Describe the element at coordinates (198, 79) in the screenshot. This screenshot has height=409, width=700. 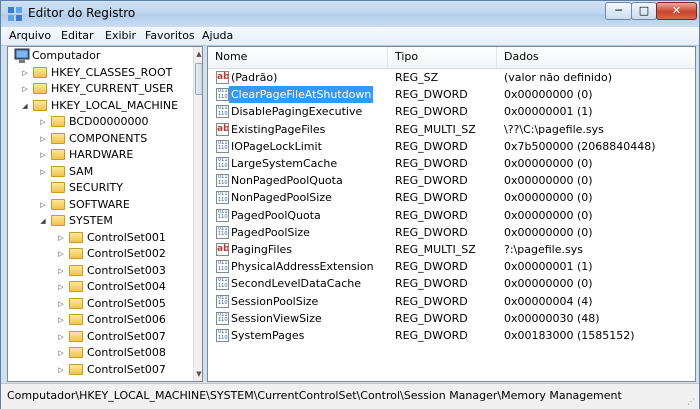
I see `scroll-thumb` at that location.